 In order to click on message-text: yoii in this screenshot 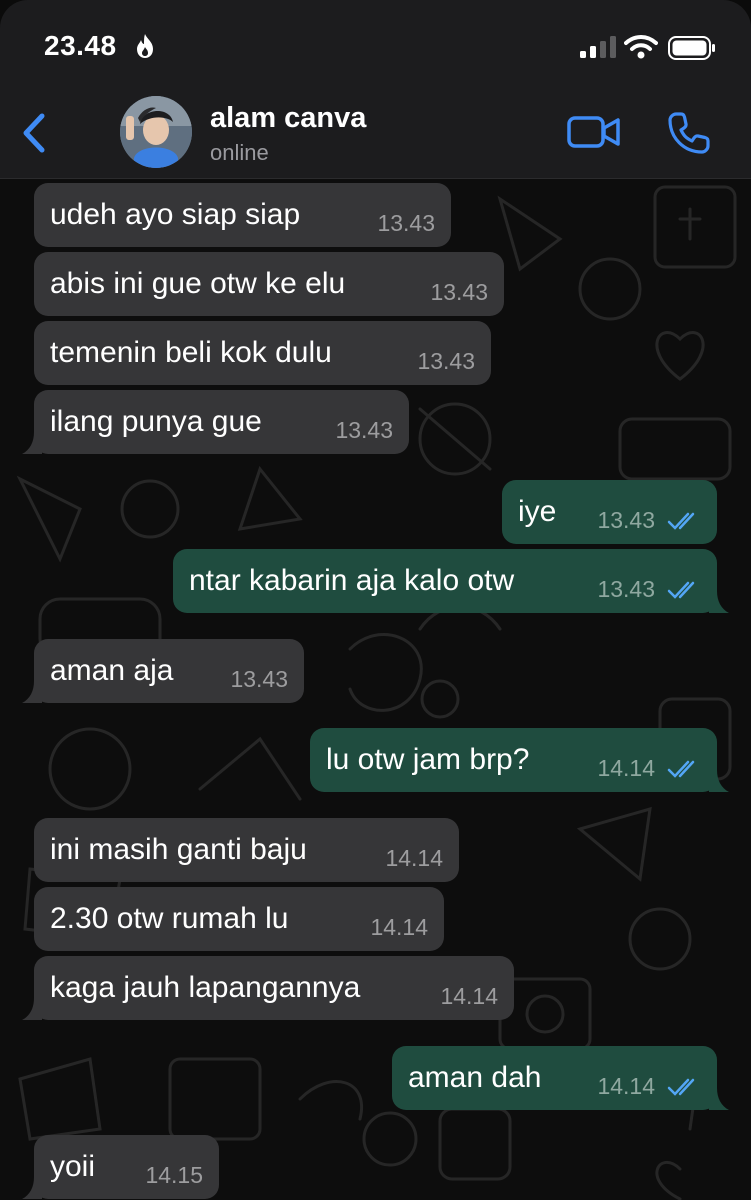, I will do `click(73, 1166)`.